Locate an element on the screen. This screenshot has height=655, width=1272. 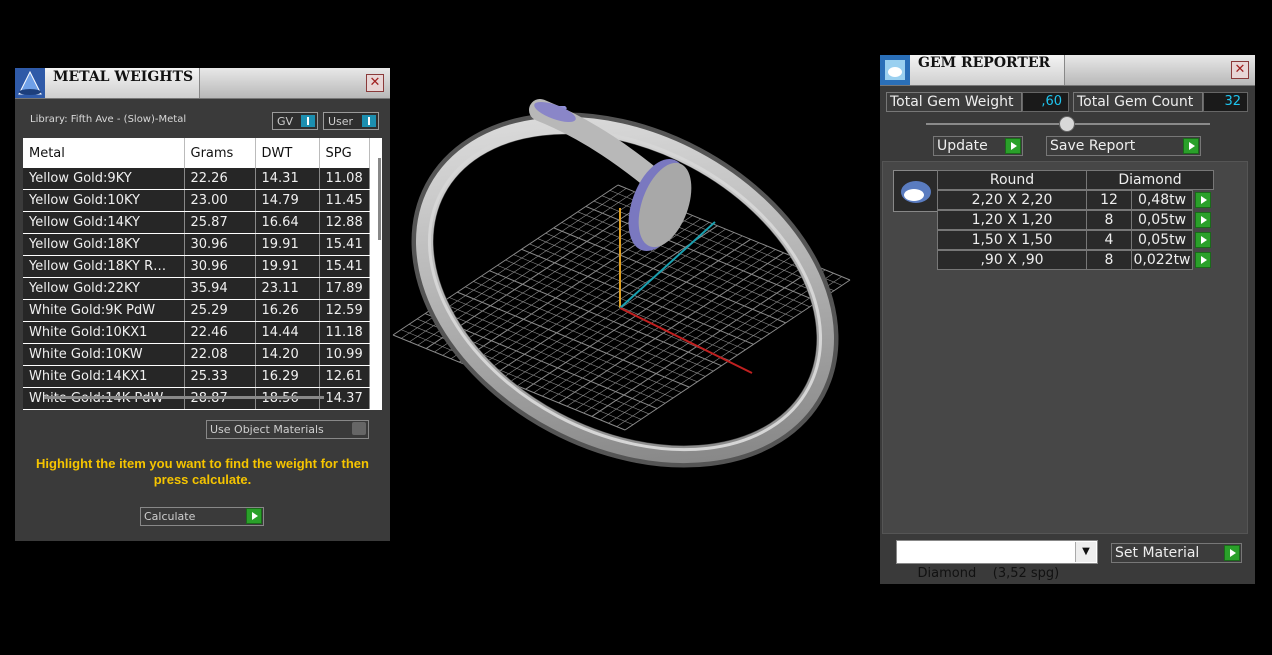
column-header: Grams is located at coordinates (220, 153).